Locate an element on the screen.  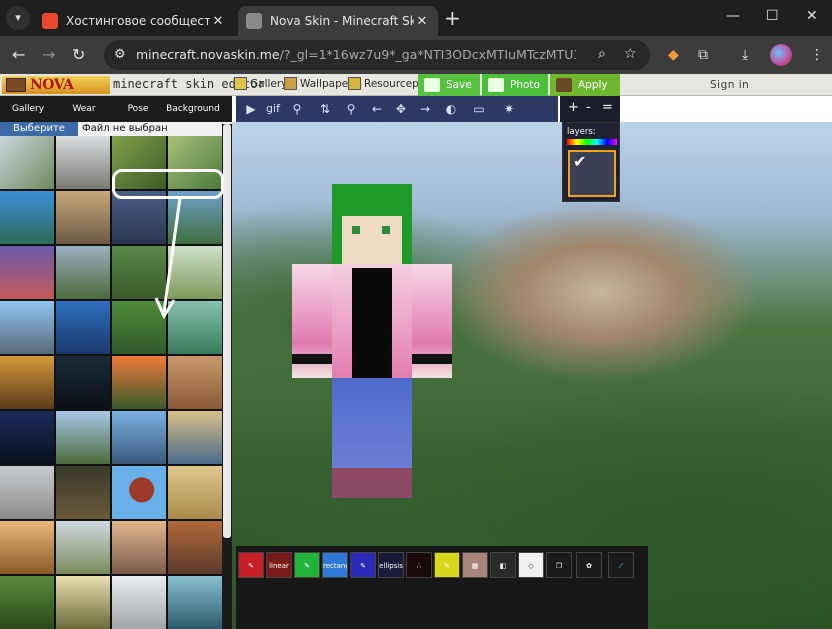
mode-wear-button: Wear is located at coordinates (84, 109).